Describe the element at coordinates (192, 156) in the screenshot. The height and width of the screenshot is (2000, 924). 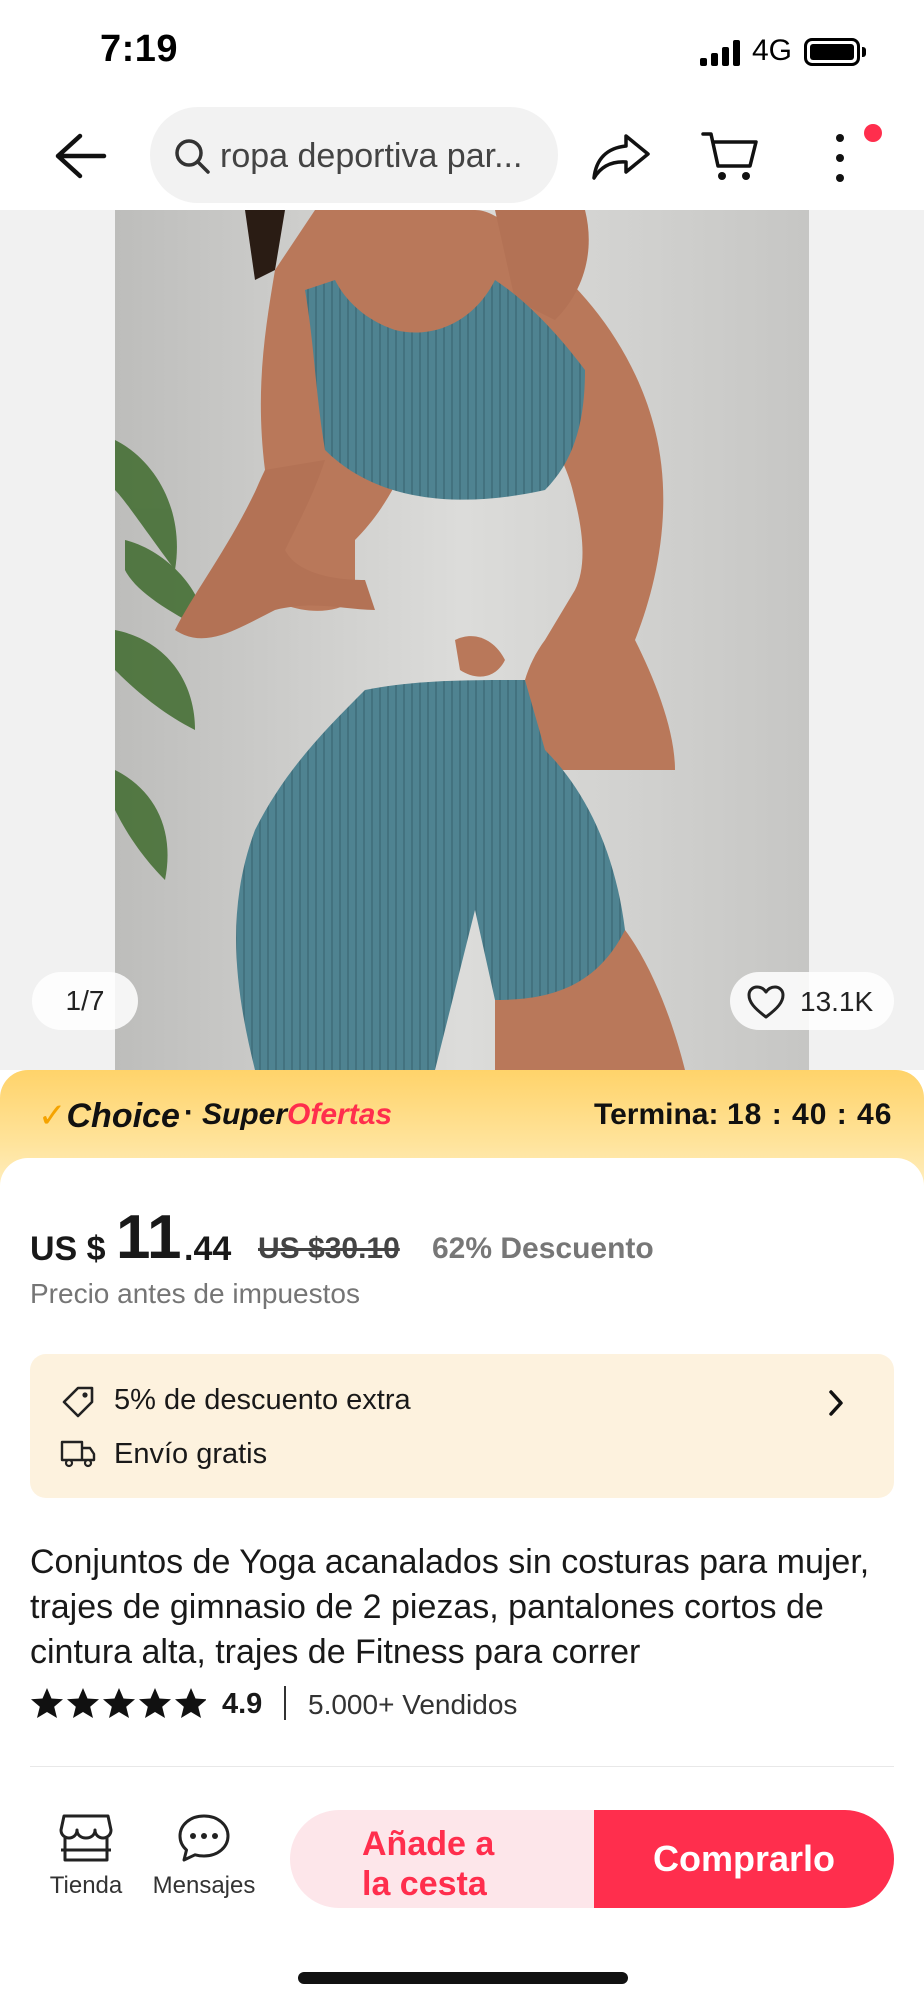
I see `search-icon` at that location.